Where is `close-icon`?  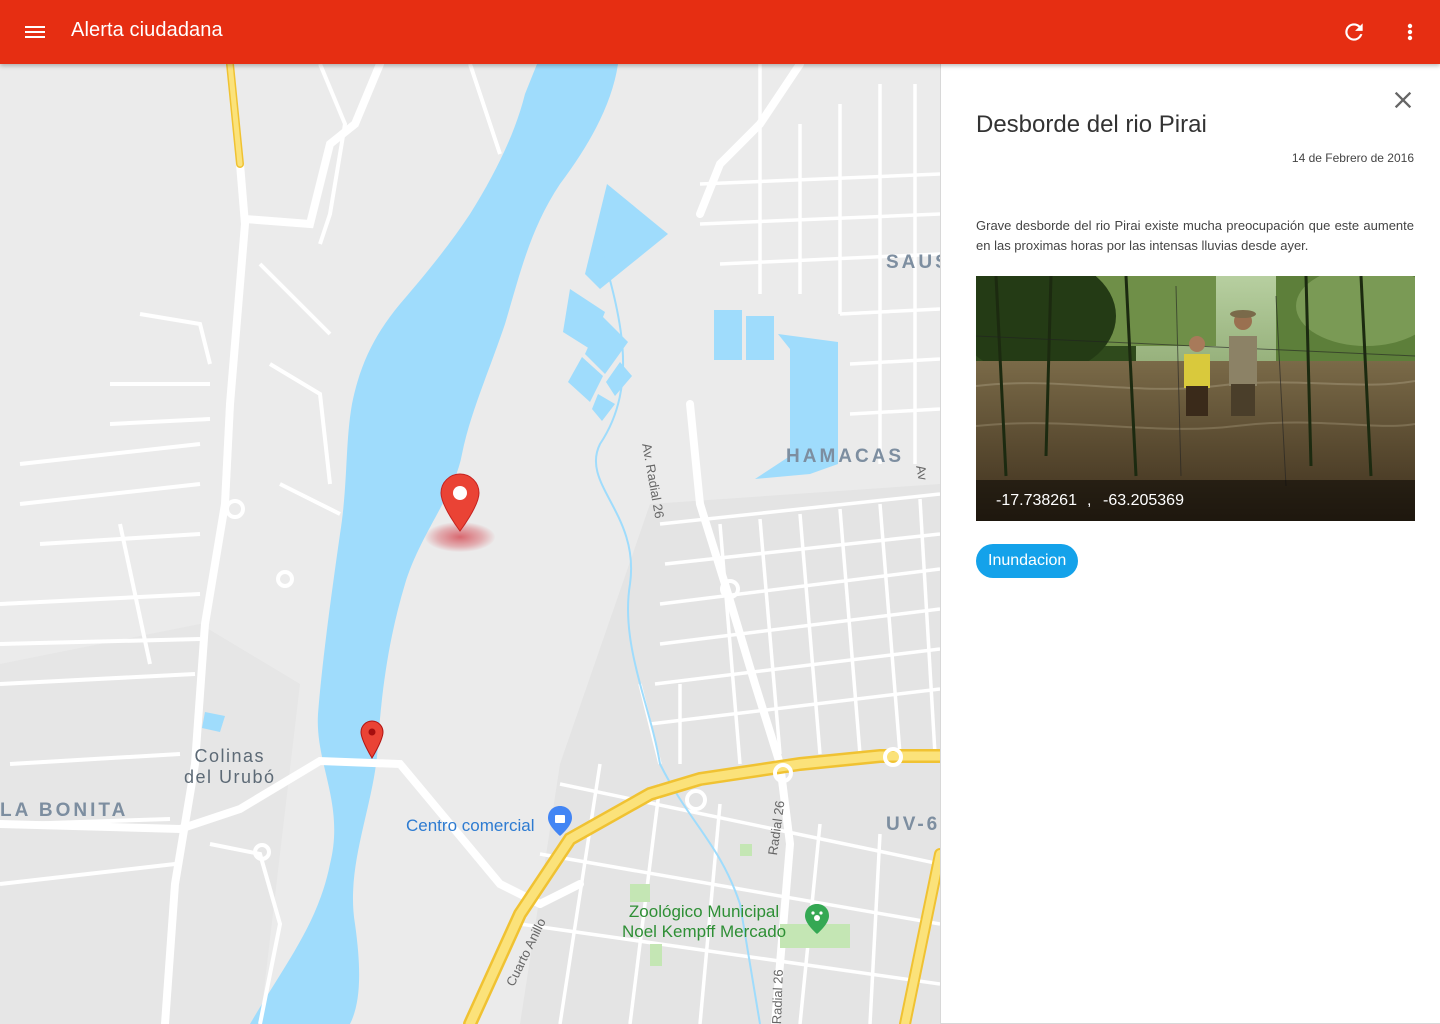
close-icon is located at coordinates (1403, 100).